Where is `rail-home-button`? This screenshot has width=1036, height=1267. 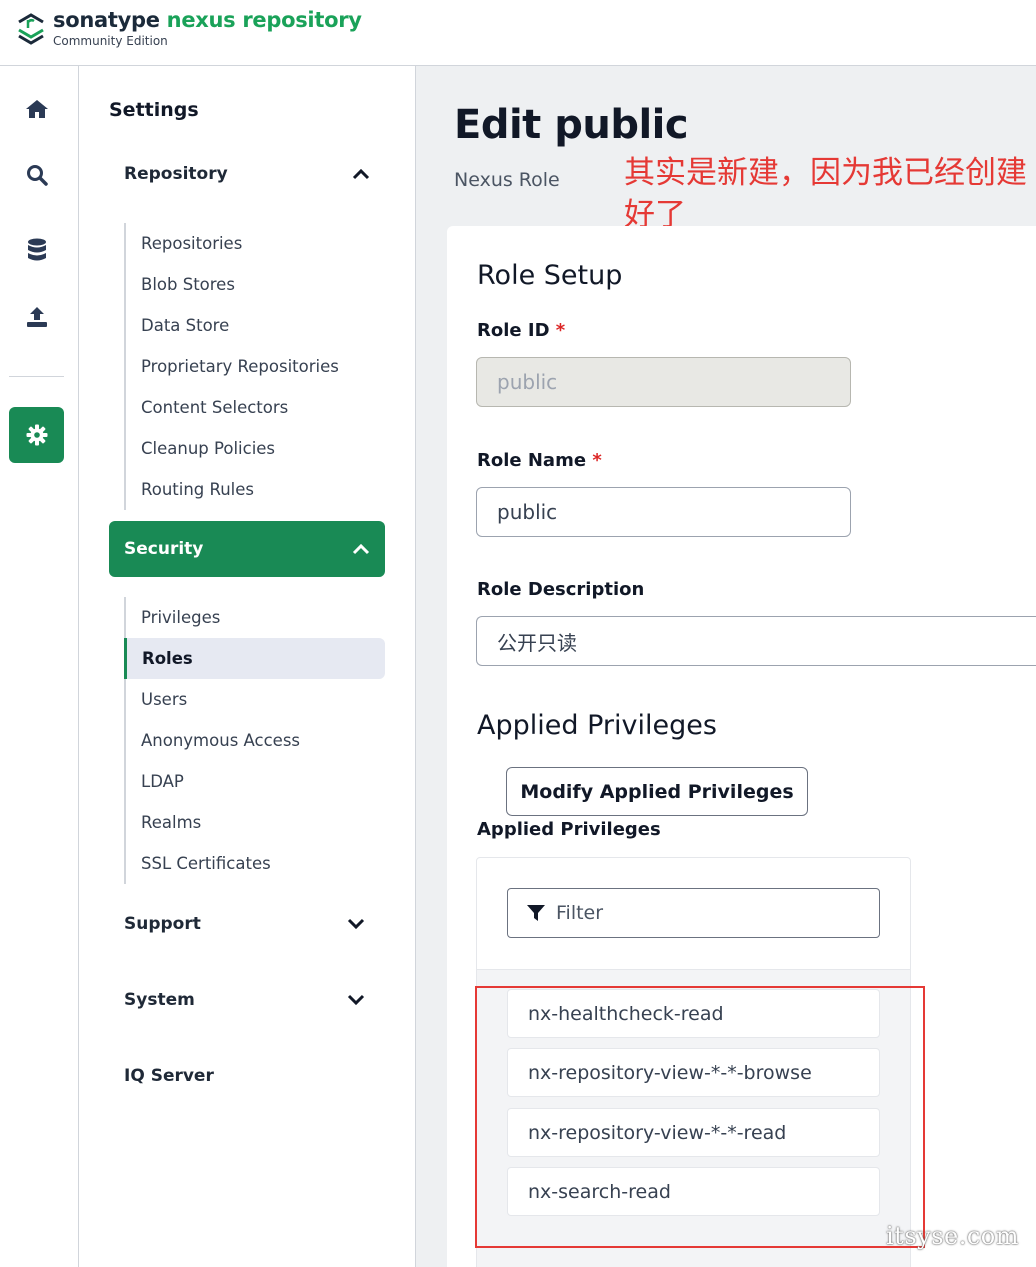
rail-home-button is located at coordinates (37, 109).